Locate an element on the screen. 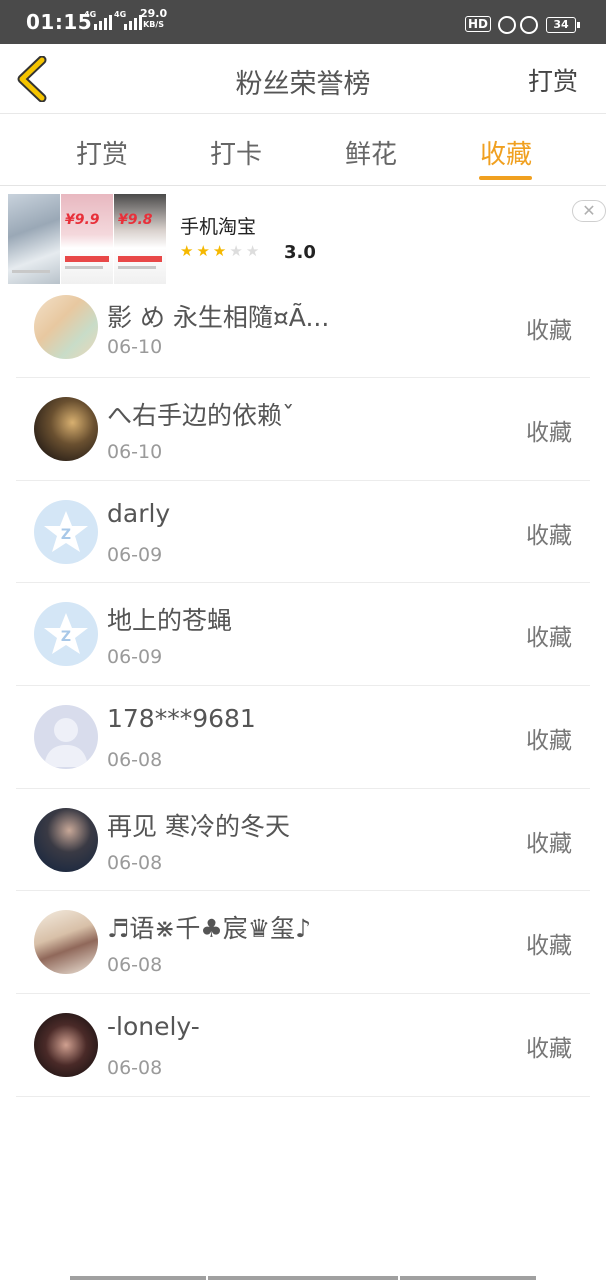 This screenshot has height=1280, width=606. list-item: ♬语⋇千♣宸♛玺♪ 06-08 收藏 is located at coordinates (303, 943).